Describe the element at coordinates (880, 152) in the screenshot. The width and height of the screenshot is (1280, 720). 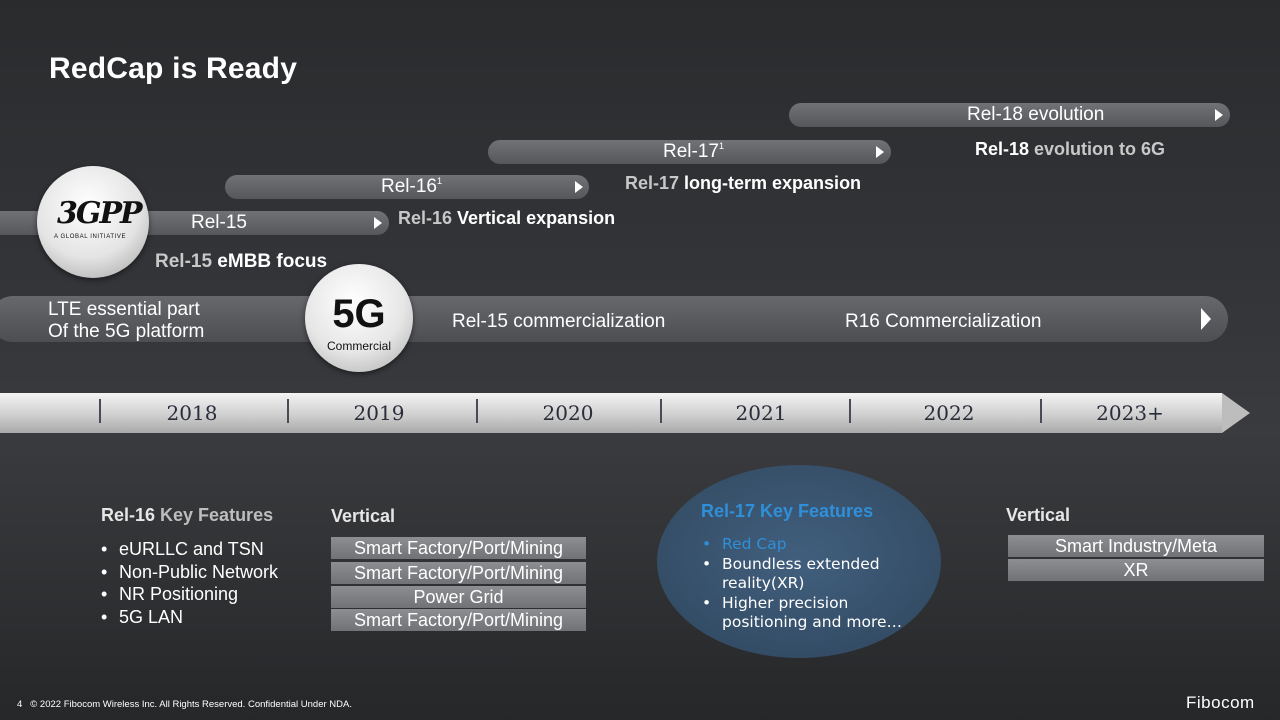
I see `rel17-arrow-icon` at that location.